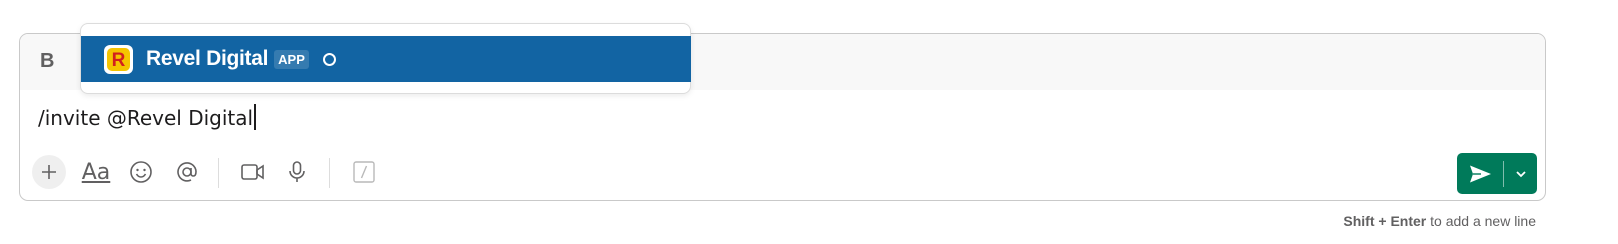  I want to click on emoji-icon, so click(141, 172).